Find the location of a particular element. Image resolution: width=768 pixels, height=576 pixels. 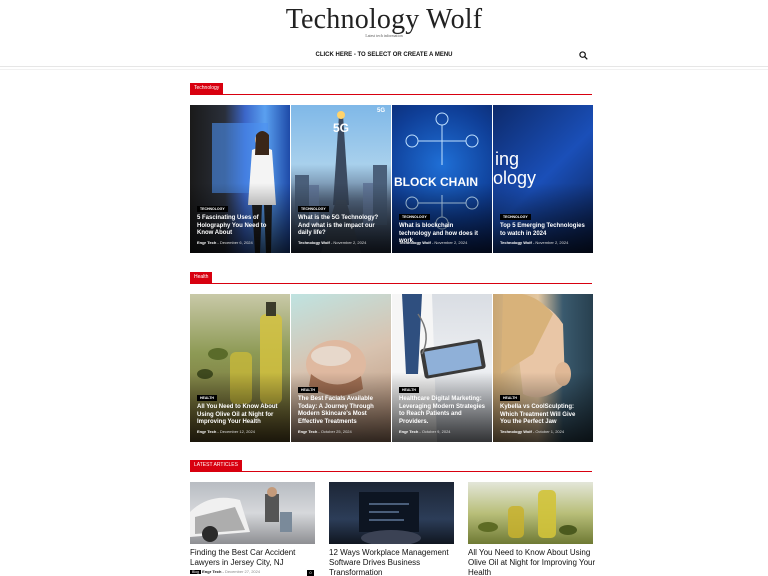

tile-meta: Engr Tech - October 9, 2024 is located at coordinates (425, 431).